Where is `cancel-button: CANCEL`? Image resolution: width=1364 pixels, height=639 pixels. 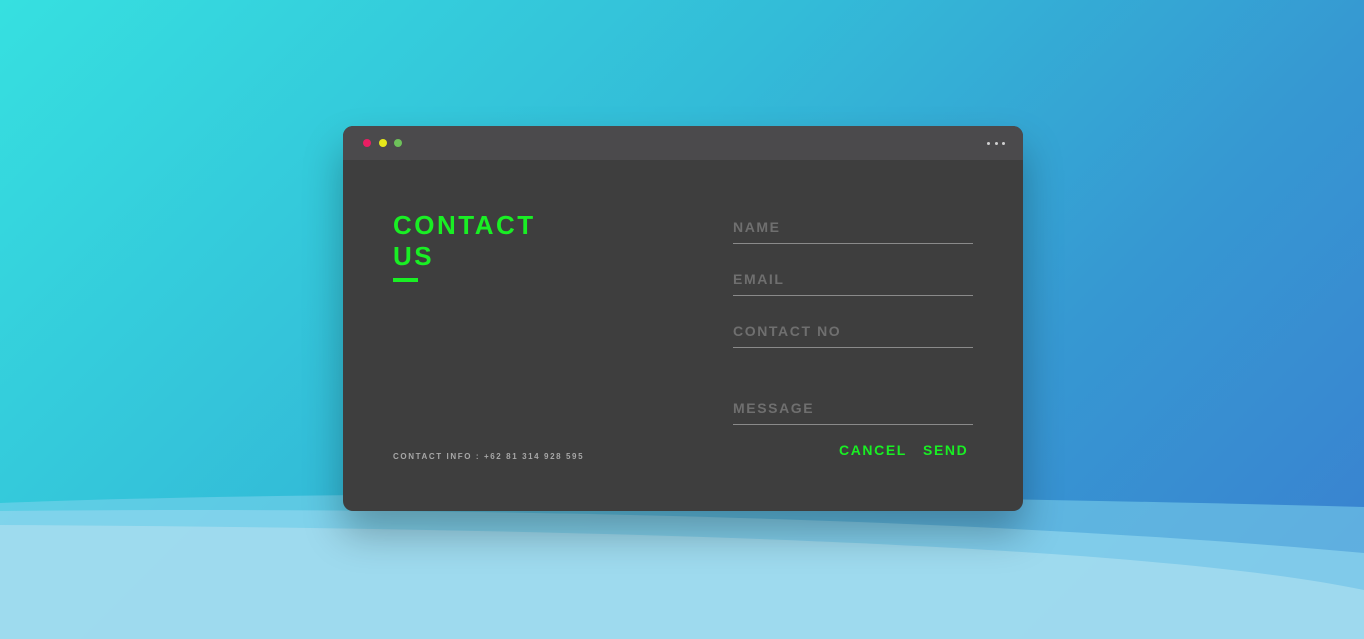
cancel-button: CANCEL is located at coordinates (873, 450).